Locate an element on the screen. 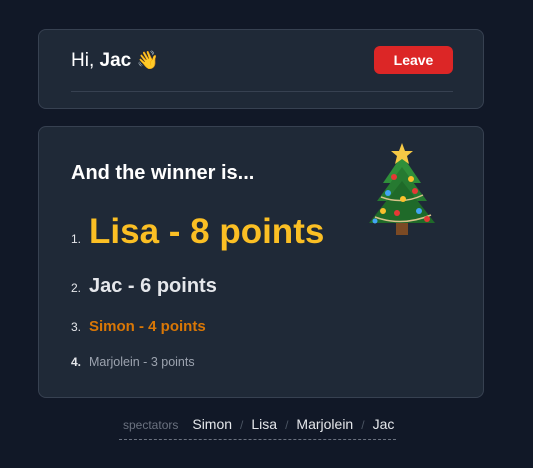  rank-entry: Lisa - 8 points is located at coordinates (207, 231).